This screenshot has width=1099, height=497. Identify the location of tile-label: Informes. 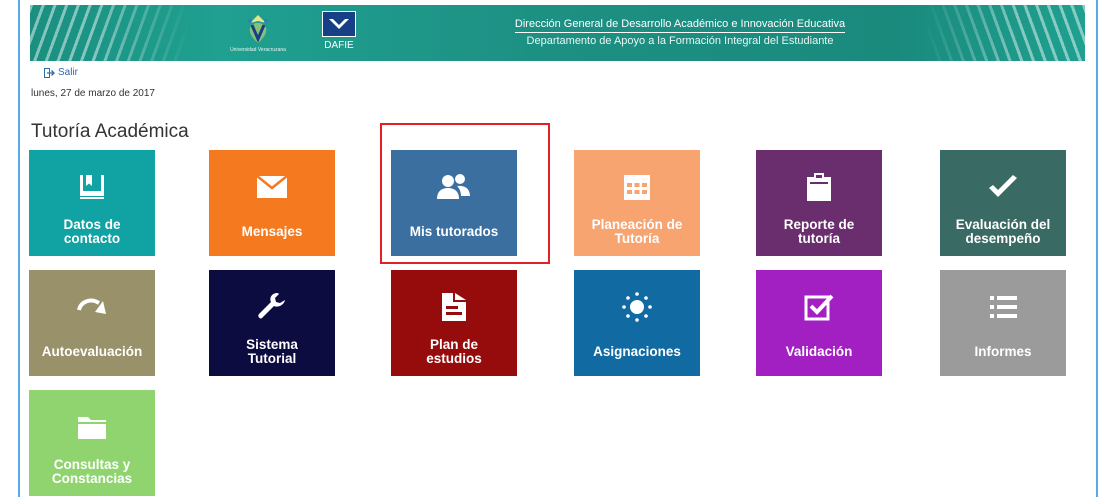
(1003, 351).